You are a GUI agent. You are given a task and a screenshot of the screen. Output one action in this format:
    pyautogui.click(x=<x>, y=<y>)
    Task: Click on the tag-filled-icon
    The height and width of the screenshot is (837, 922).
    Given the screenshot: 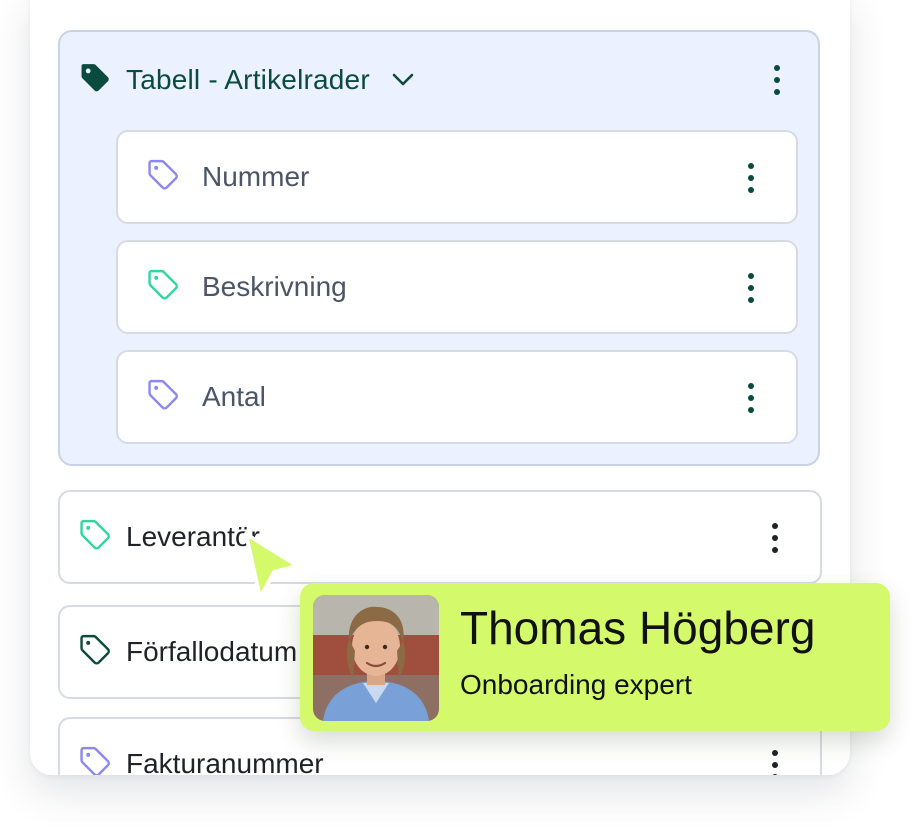 What is the action you would take?
    pyautogui.click(x=95, y=80)
    